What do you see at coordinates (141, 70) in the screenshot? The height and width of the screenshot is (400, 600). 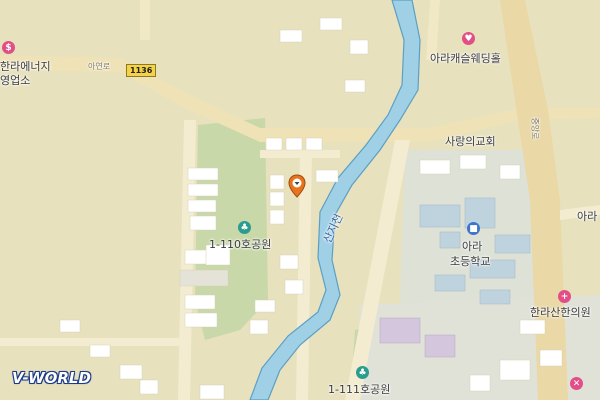 I see `route-shield-icon: 1136` at bounding box center [141, 70].